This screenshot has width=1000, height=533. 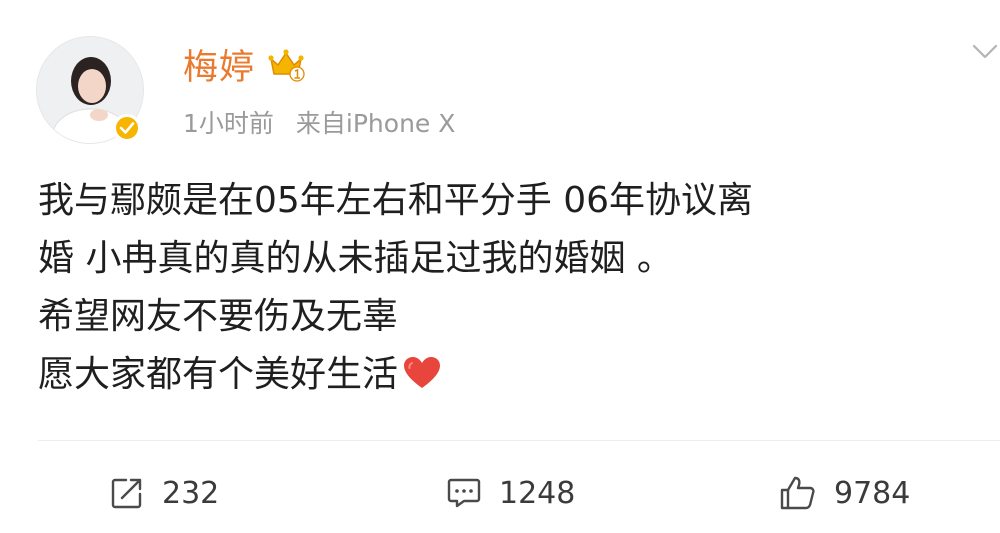 I want to click on post-text-line-last: 愿大家都有个美好生活, so click(x=513, y=375).